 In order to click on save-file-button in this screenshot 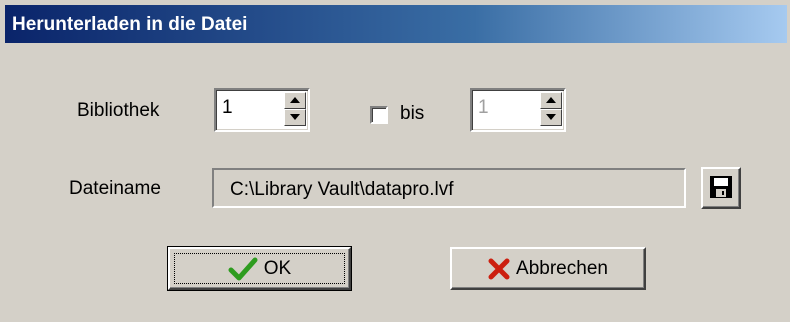, I will do `click(721, 188)`.